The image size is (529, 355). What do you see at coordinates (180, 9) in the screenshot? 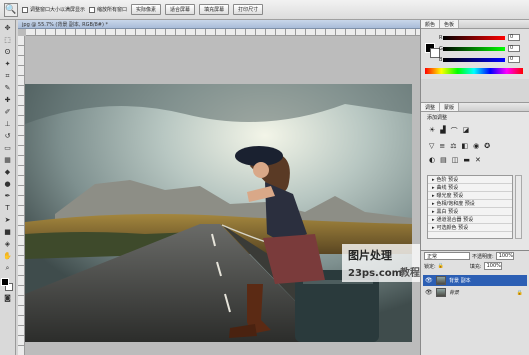
I see `fit-screen-button: 适合屏幕` at bounding box center [180, 9].